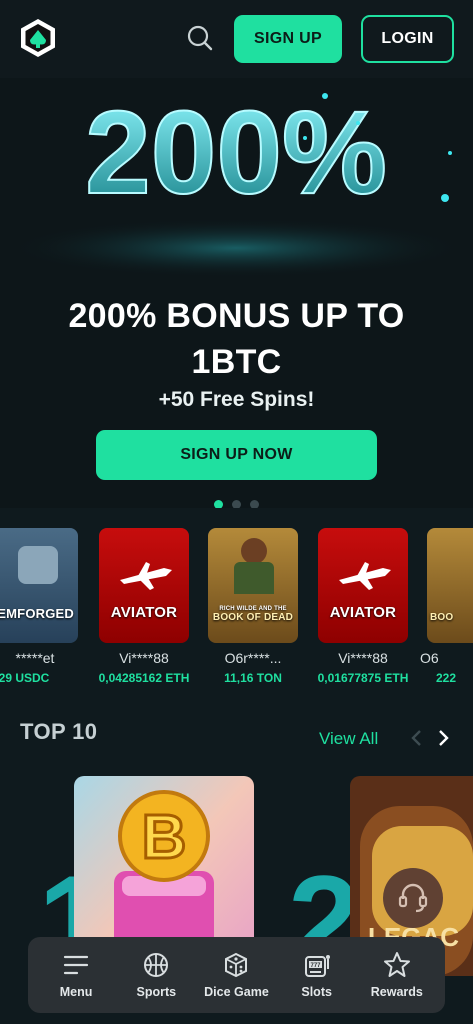  What do you see at coordinates (236, 362) in the screenshot?
I see `hero-title-line2: 1BTC` at bounding box center [236, 362].